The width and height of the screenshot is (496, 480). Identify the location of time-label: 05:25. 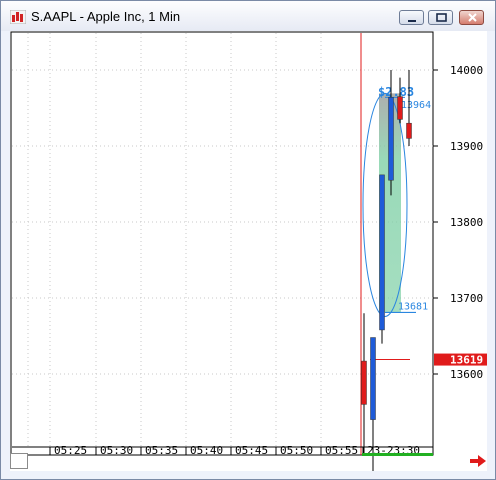
(70, 450).